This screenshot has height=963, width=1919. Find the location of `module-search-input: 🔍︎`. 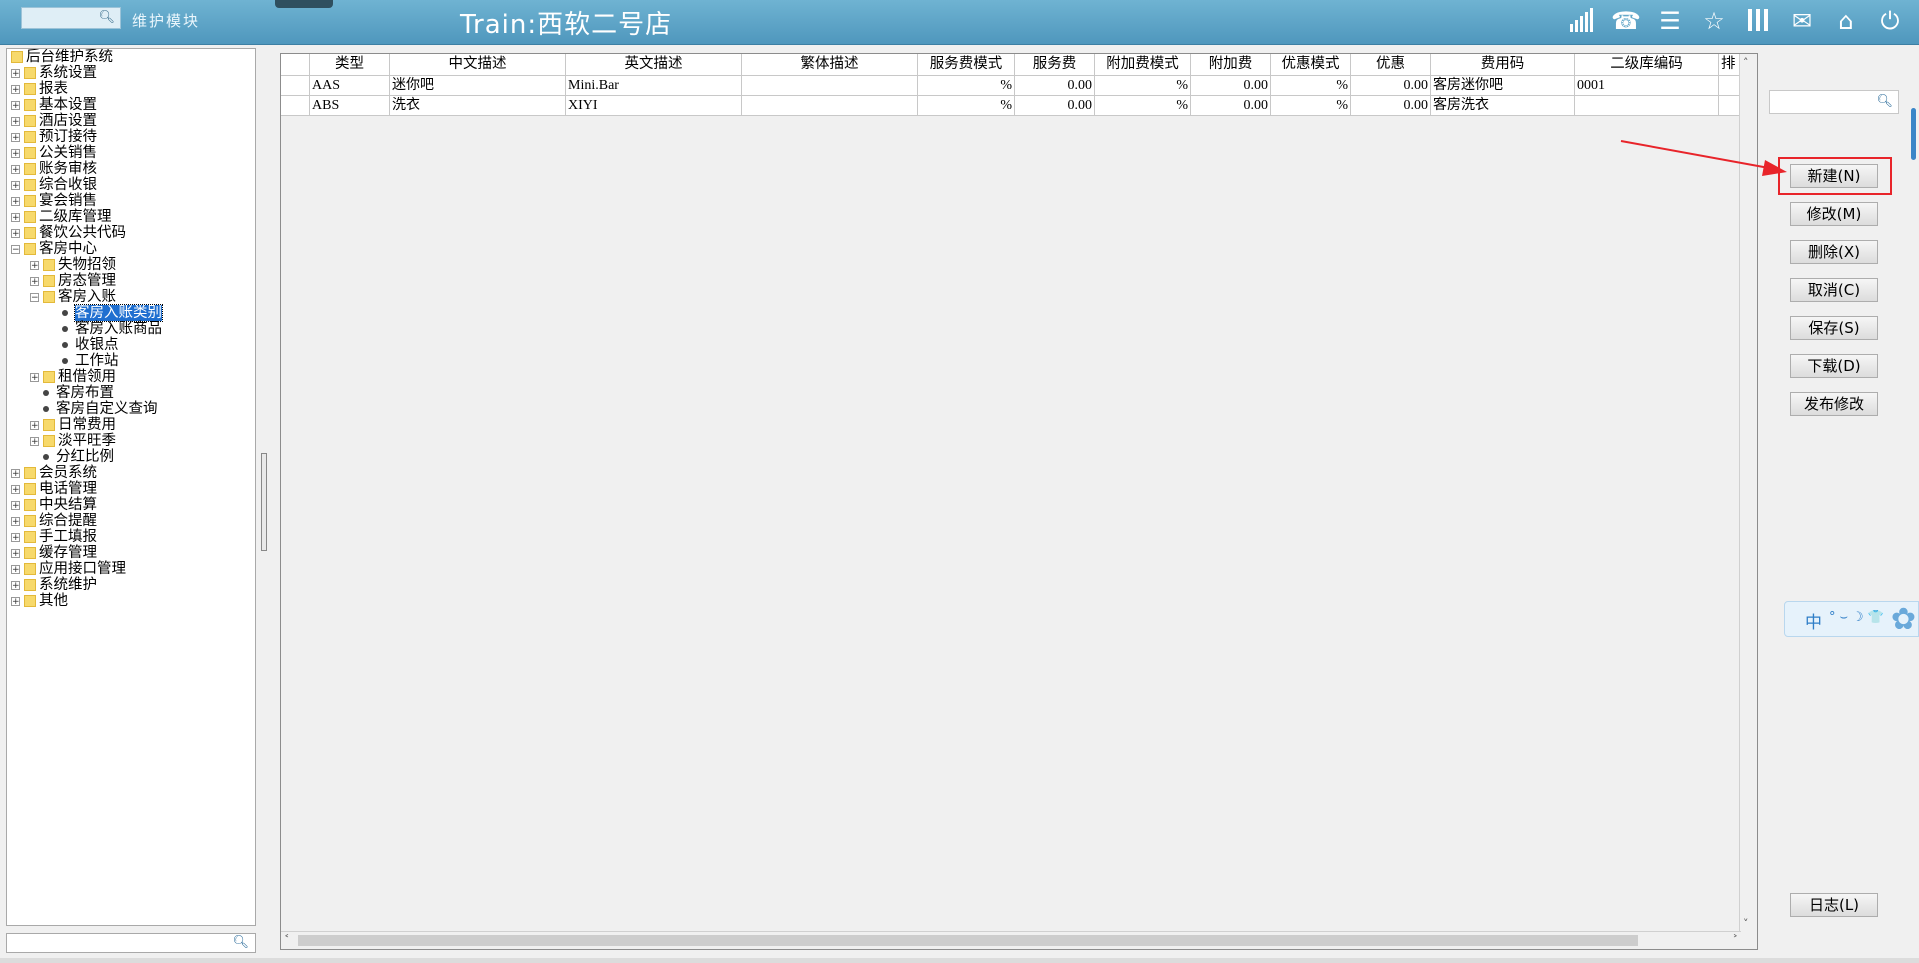

module-search-input: 🔍︎ is located at coordinates (71, 18).